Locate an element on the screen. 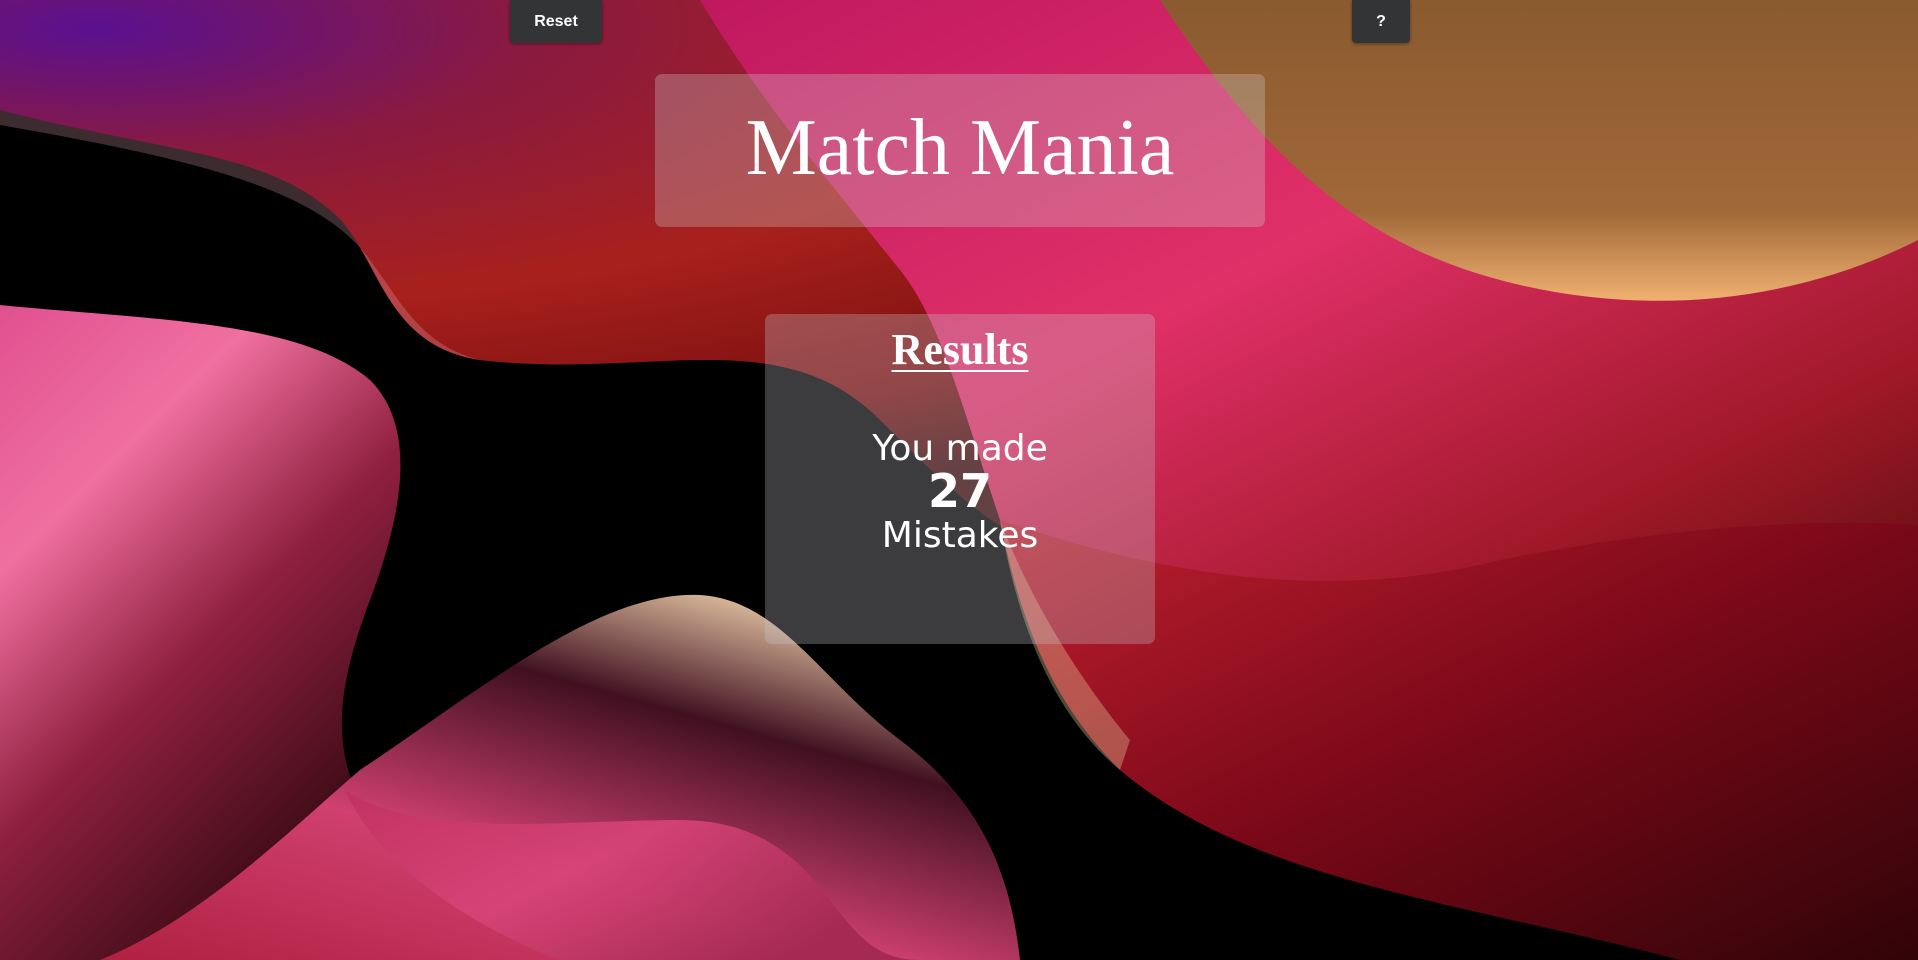 The width and height of the screenshot is (1918, 960). results-suffix-text: Mistakes is located at coordinates (960, 536).